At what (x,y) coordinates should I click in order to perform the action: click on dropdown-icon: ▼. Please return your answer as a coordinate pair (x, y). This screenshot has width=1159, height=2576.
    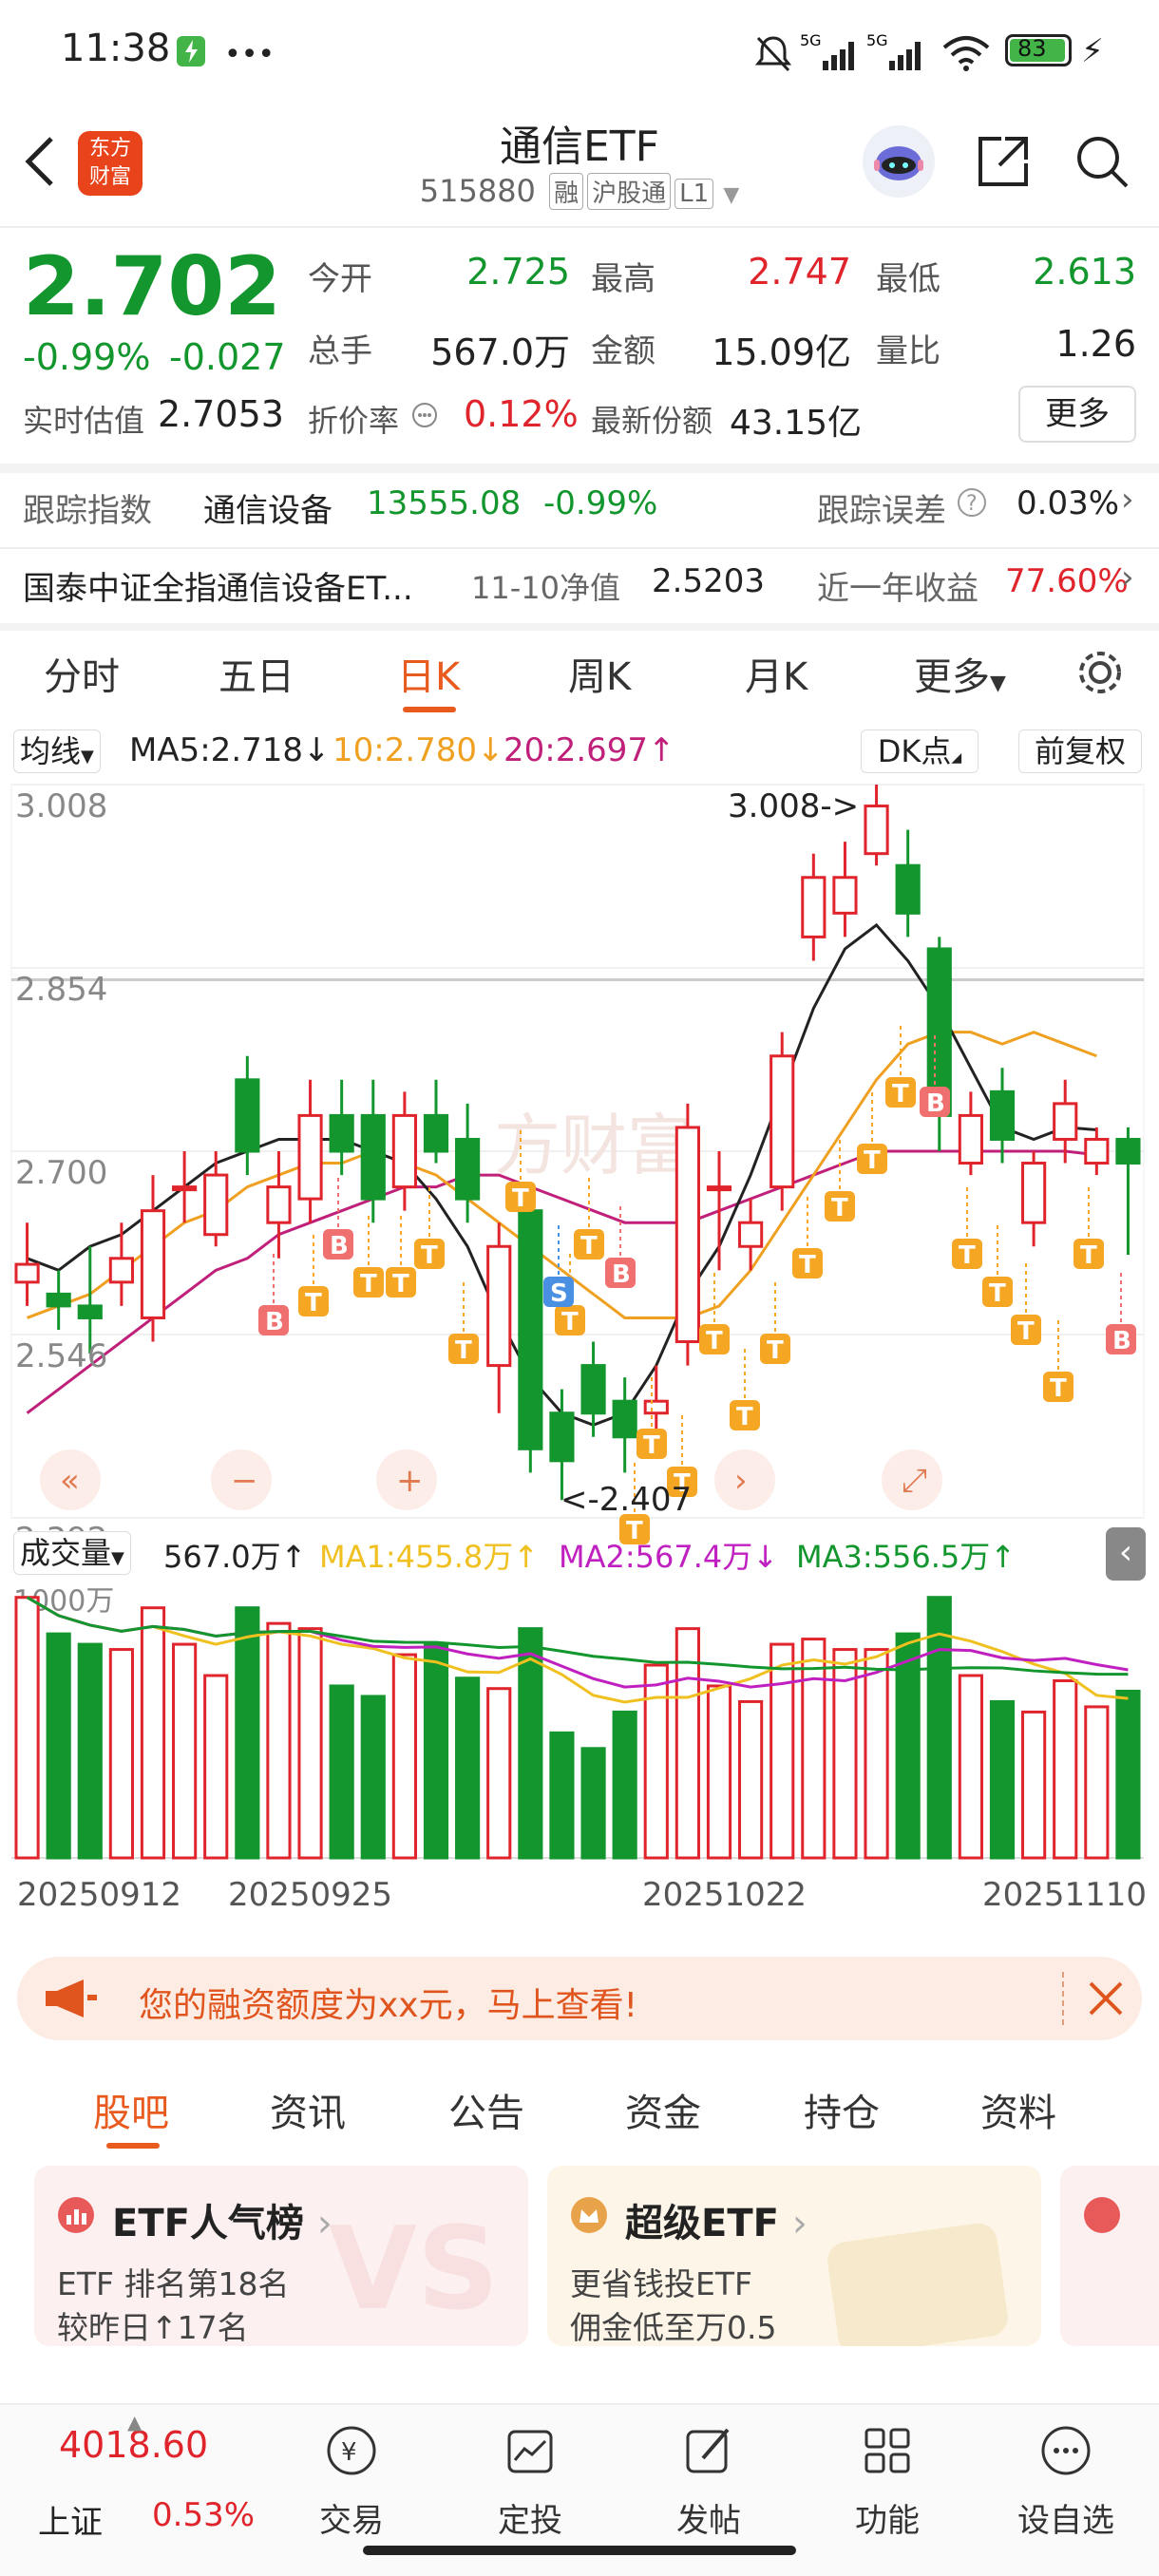
    Looking at the image, I should click on (731, 195).